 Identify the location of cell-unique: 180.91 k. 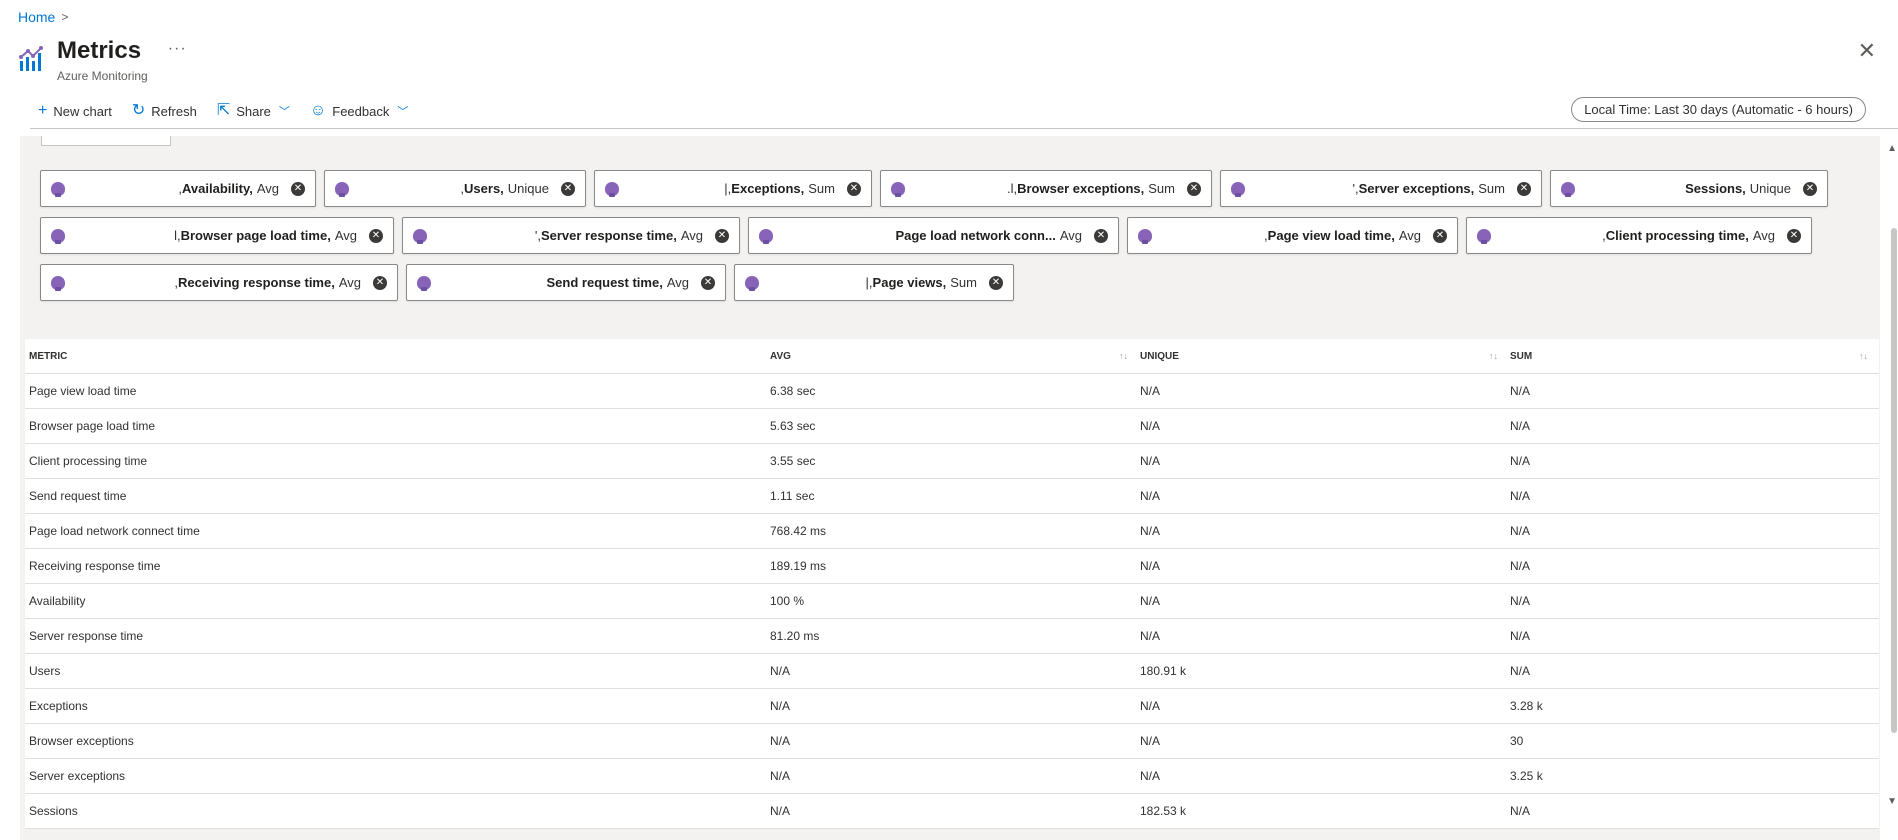
(1163, 671).